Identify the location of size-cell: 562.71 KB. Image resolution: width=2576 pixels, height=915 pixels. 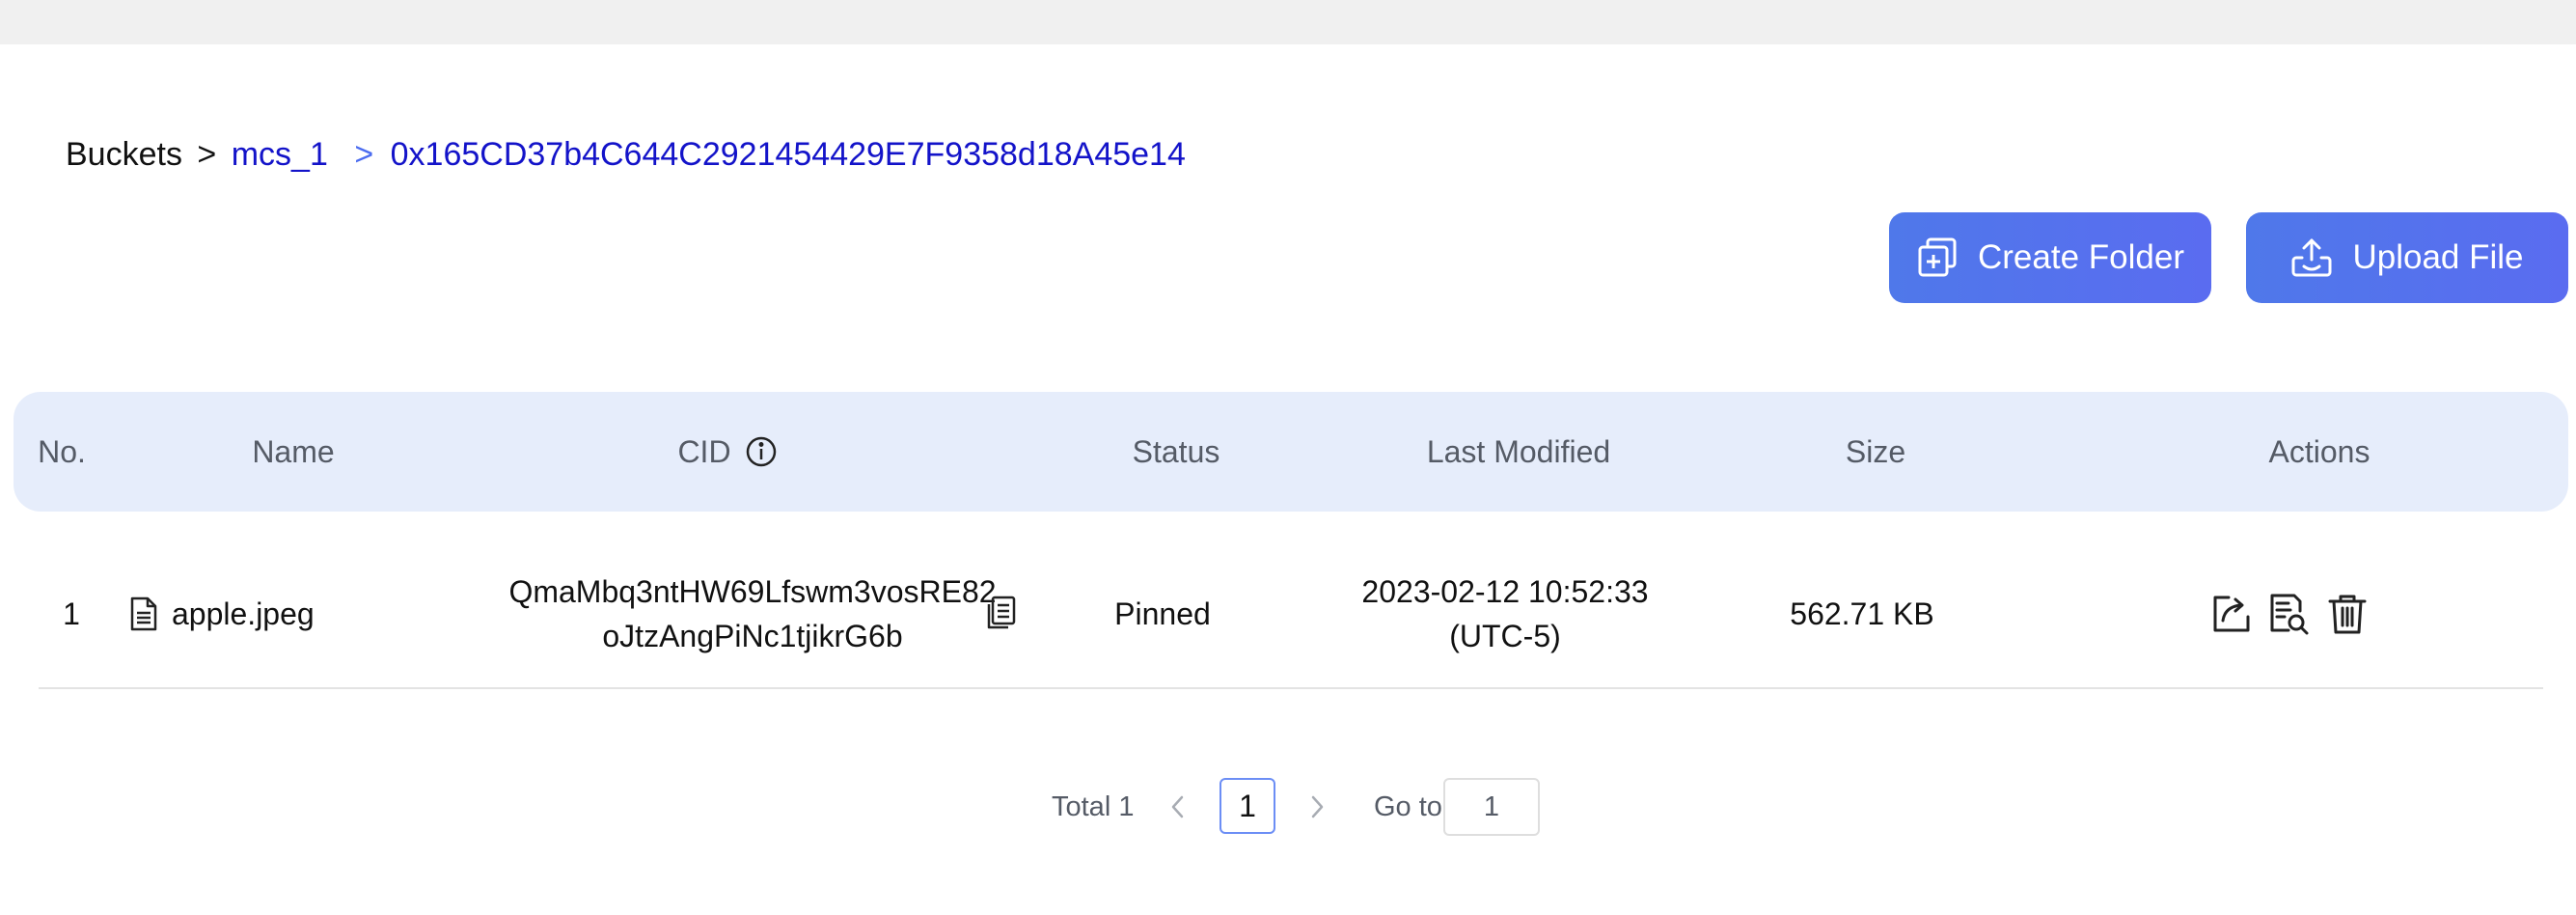
(1862, 613).